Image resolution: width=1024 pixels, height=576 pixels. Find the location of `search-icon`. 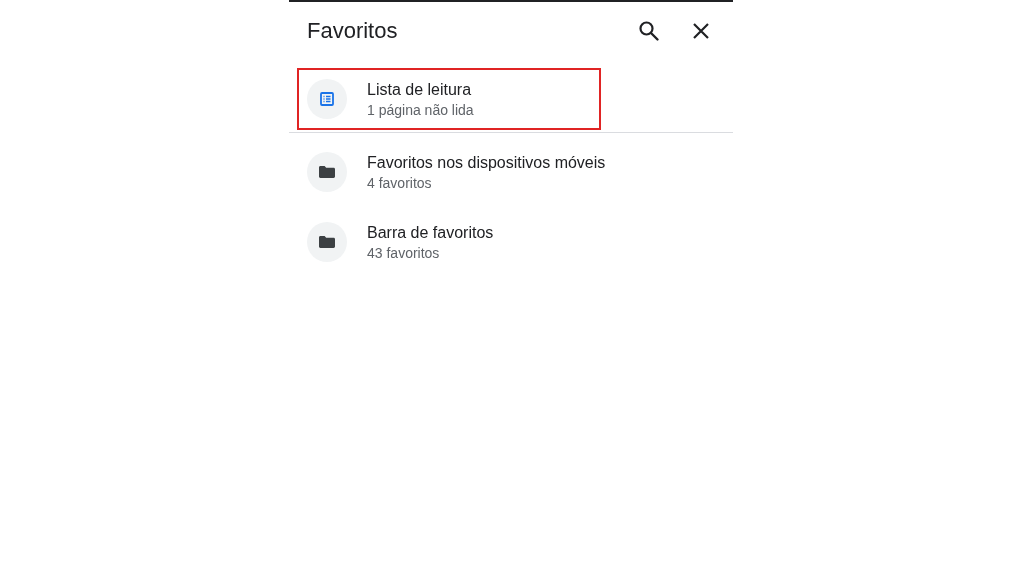

search-icon is located at coordinates (649, 31).